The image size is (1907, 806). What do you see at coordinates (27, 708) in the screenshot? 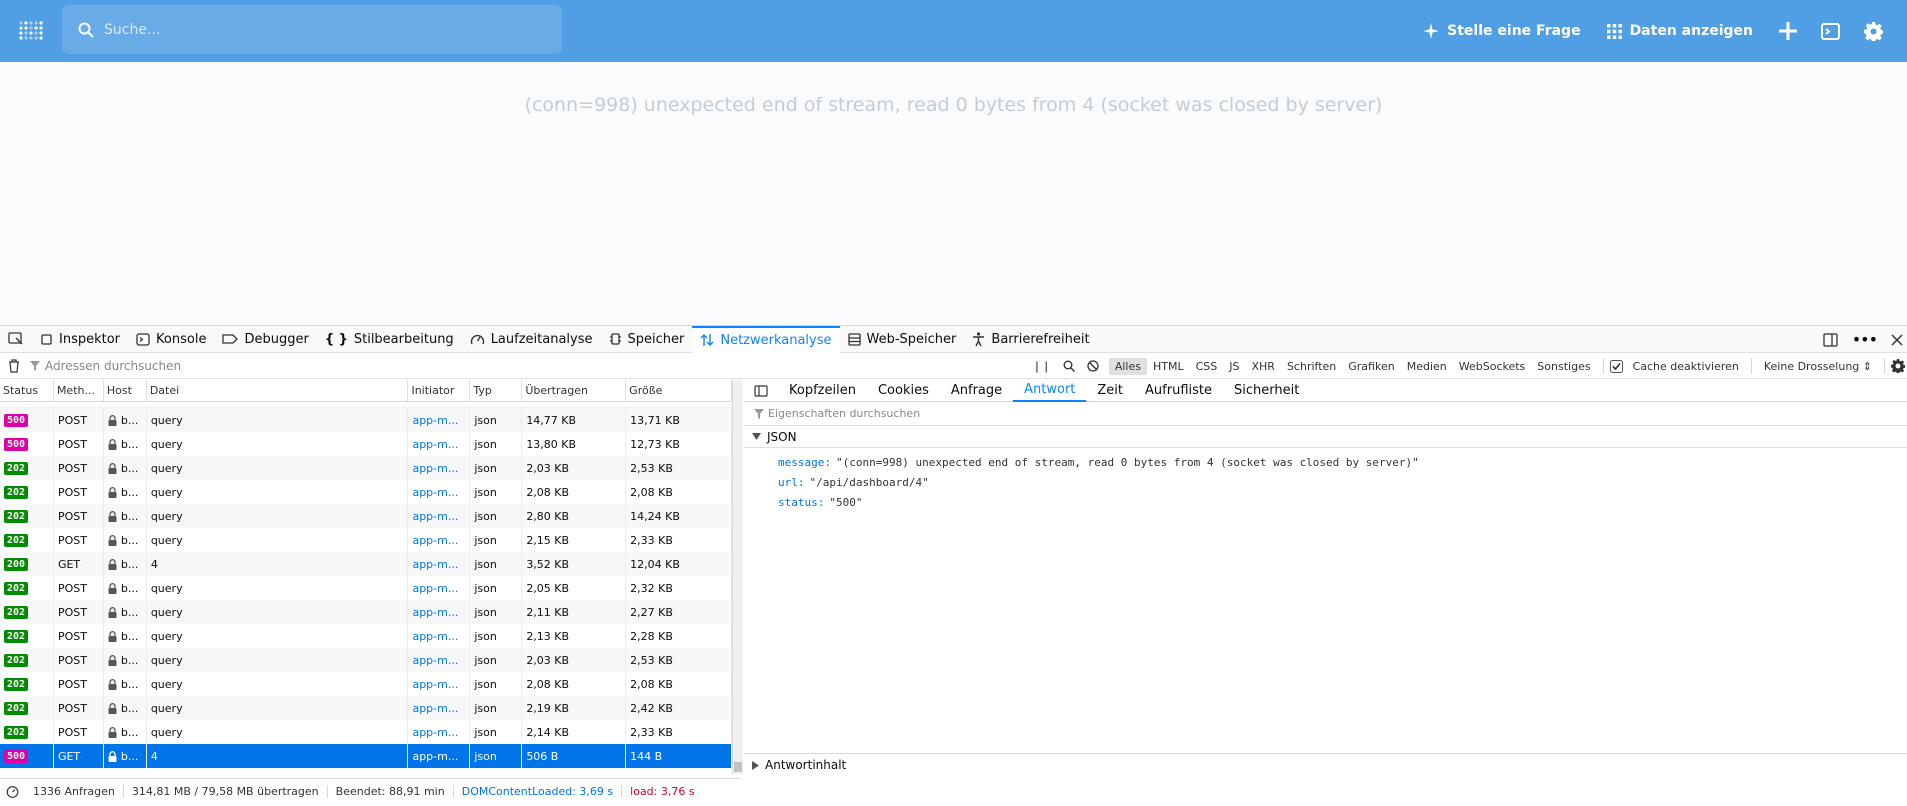
I see `cell-status: 202` at bounding box center [27, 708].